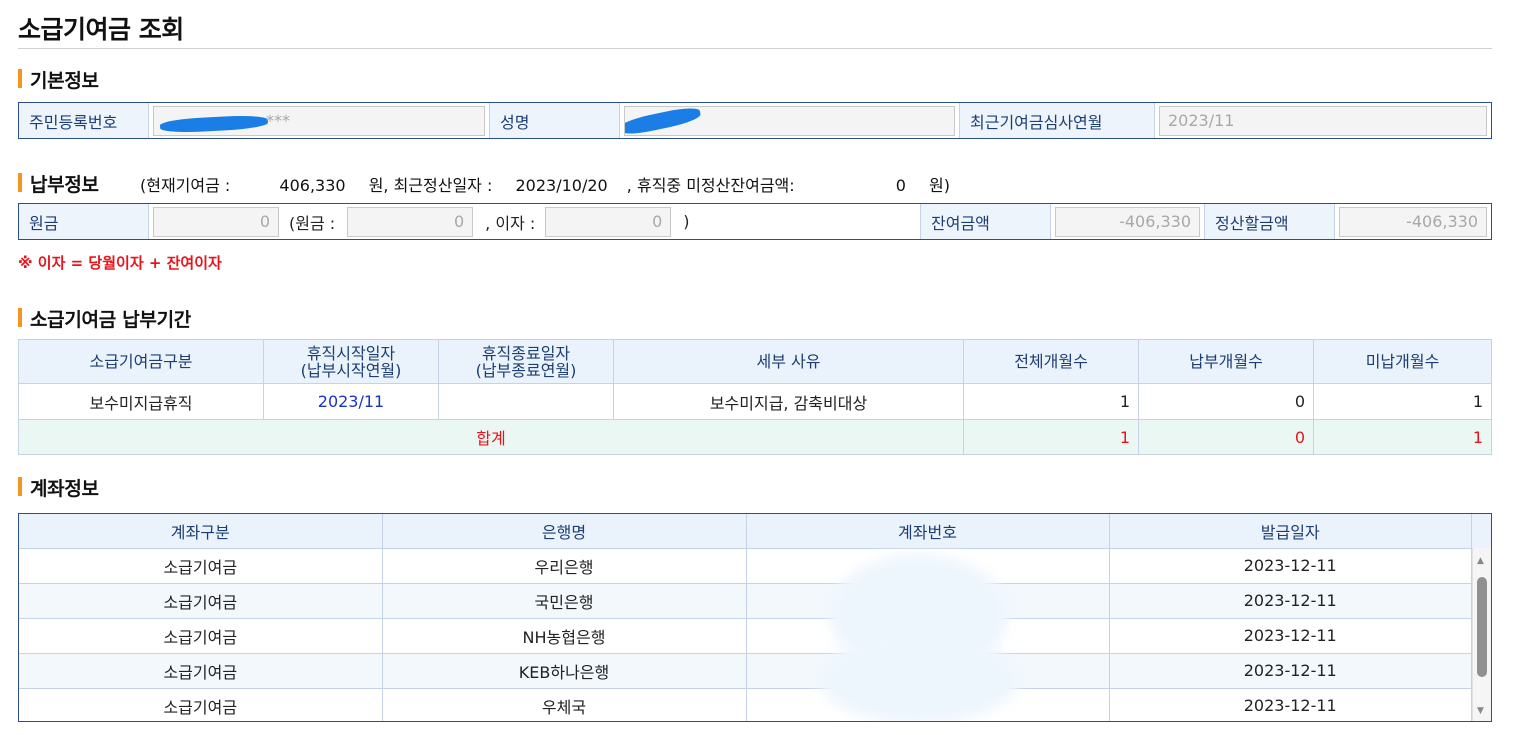 The image size is (1513, 735). Describe the element at coordinates (710, 185) in the screenshot. I see `leave-label: , 휴직중 미정산잔여금액:` at that location.